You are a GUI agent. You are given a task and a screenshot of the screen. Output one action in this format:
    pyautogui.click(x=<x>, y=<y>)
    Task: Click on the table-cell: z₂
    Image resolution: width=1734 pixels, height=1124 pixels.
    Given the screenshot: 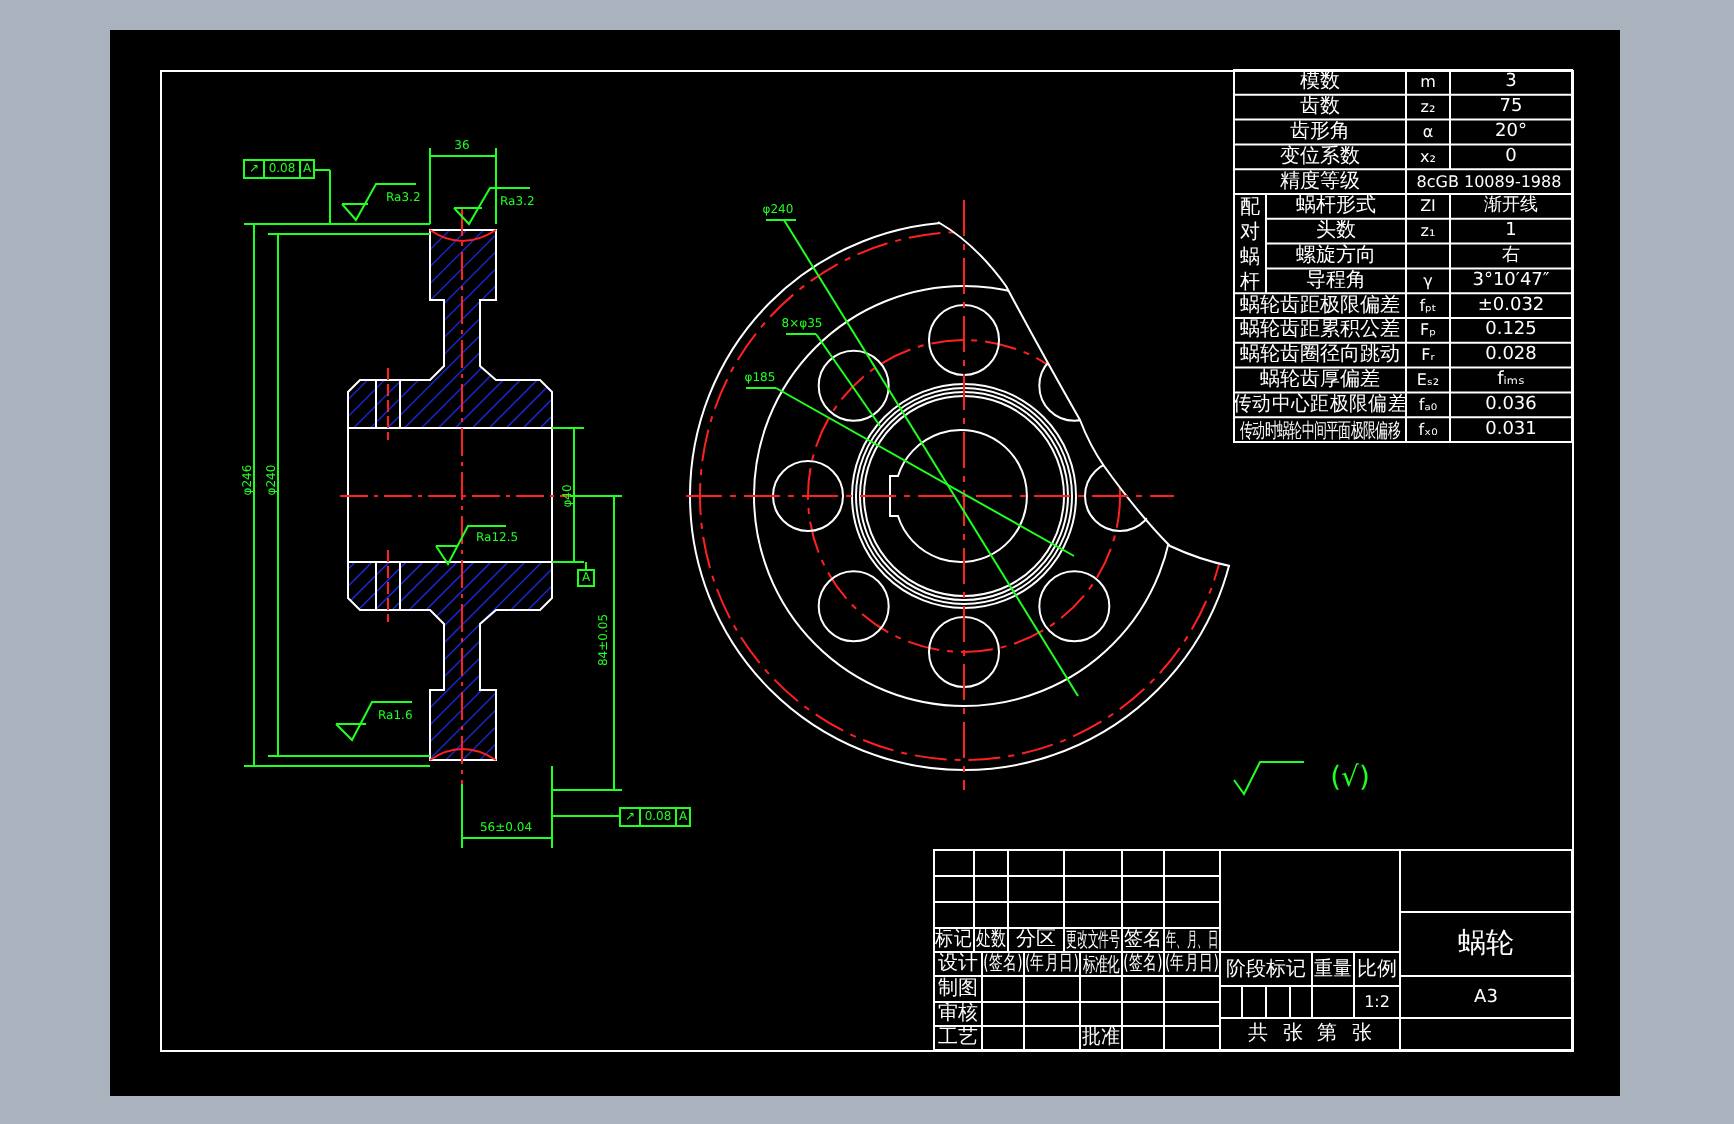 What is the action you would take?
    pyautogui.click(x=1428, y=107)
    